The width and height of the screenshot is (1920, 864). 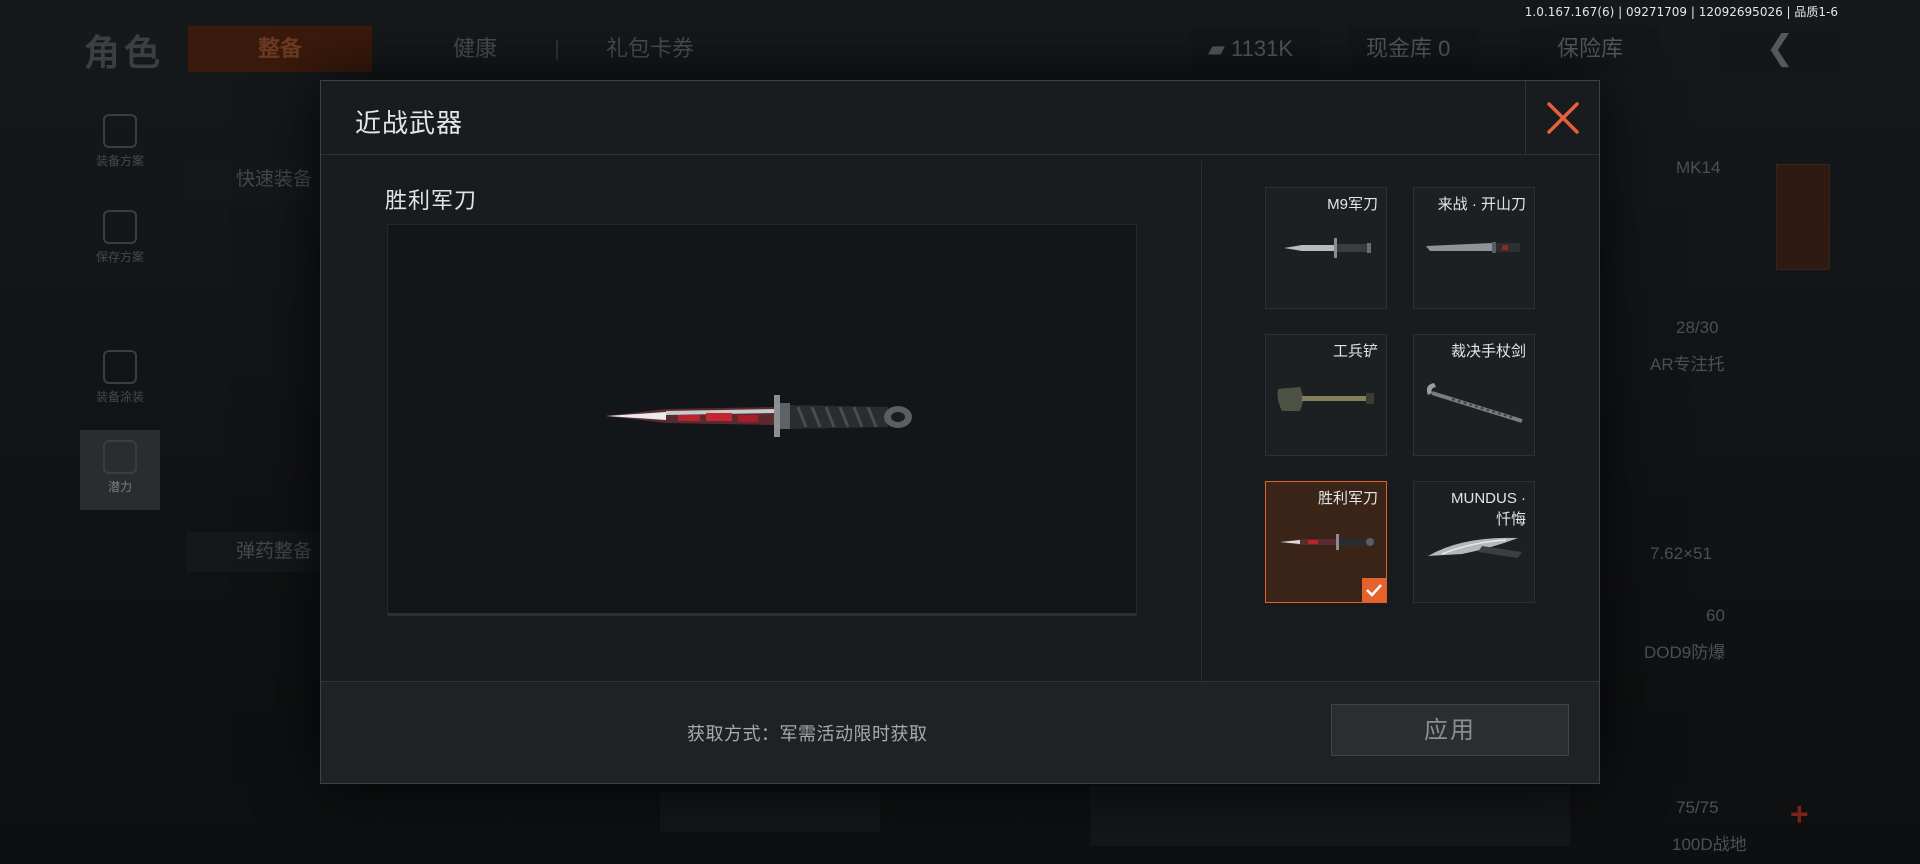 I want to click on weapon-card-victory-knife: 胜利军刀, so click(x=1326, y=542).